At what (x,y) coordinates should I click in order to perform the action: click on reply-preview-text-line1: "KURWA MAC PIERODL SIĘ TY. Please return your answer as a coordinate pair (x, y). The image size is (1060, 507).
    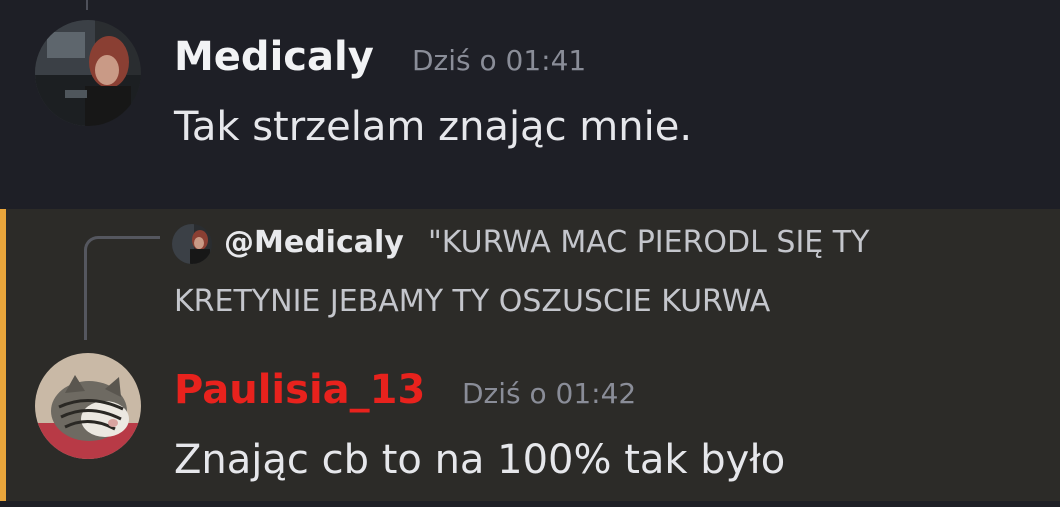
    Looking at the image, I should click on (648, 243).